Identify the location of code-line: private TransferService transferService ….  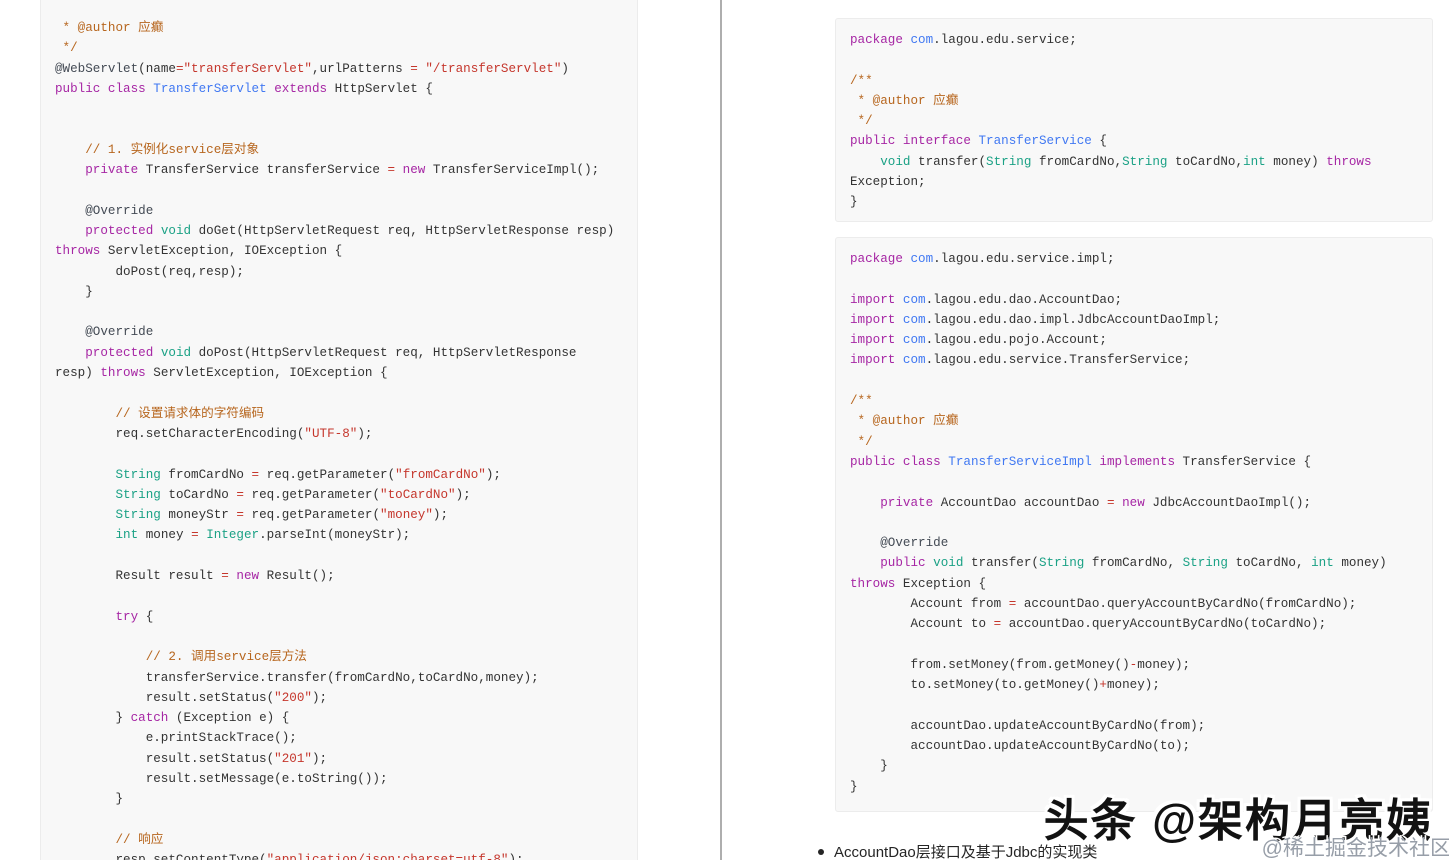
(342, 170).